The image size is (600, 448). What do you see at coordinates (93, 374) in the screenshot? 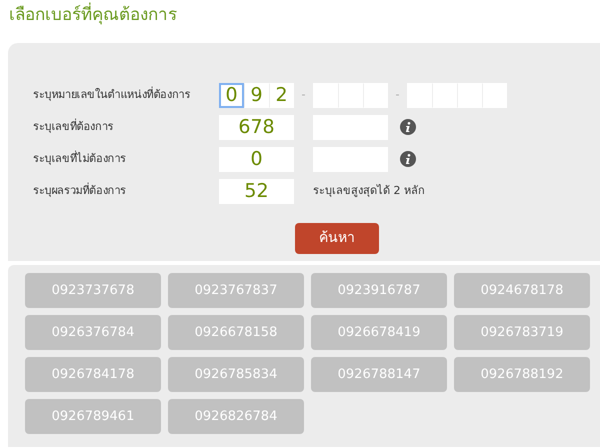
I see `number-button: 0926784178` at bounding box center [93, 374].